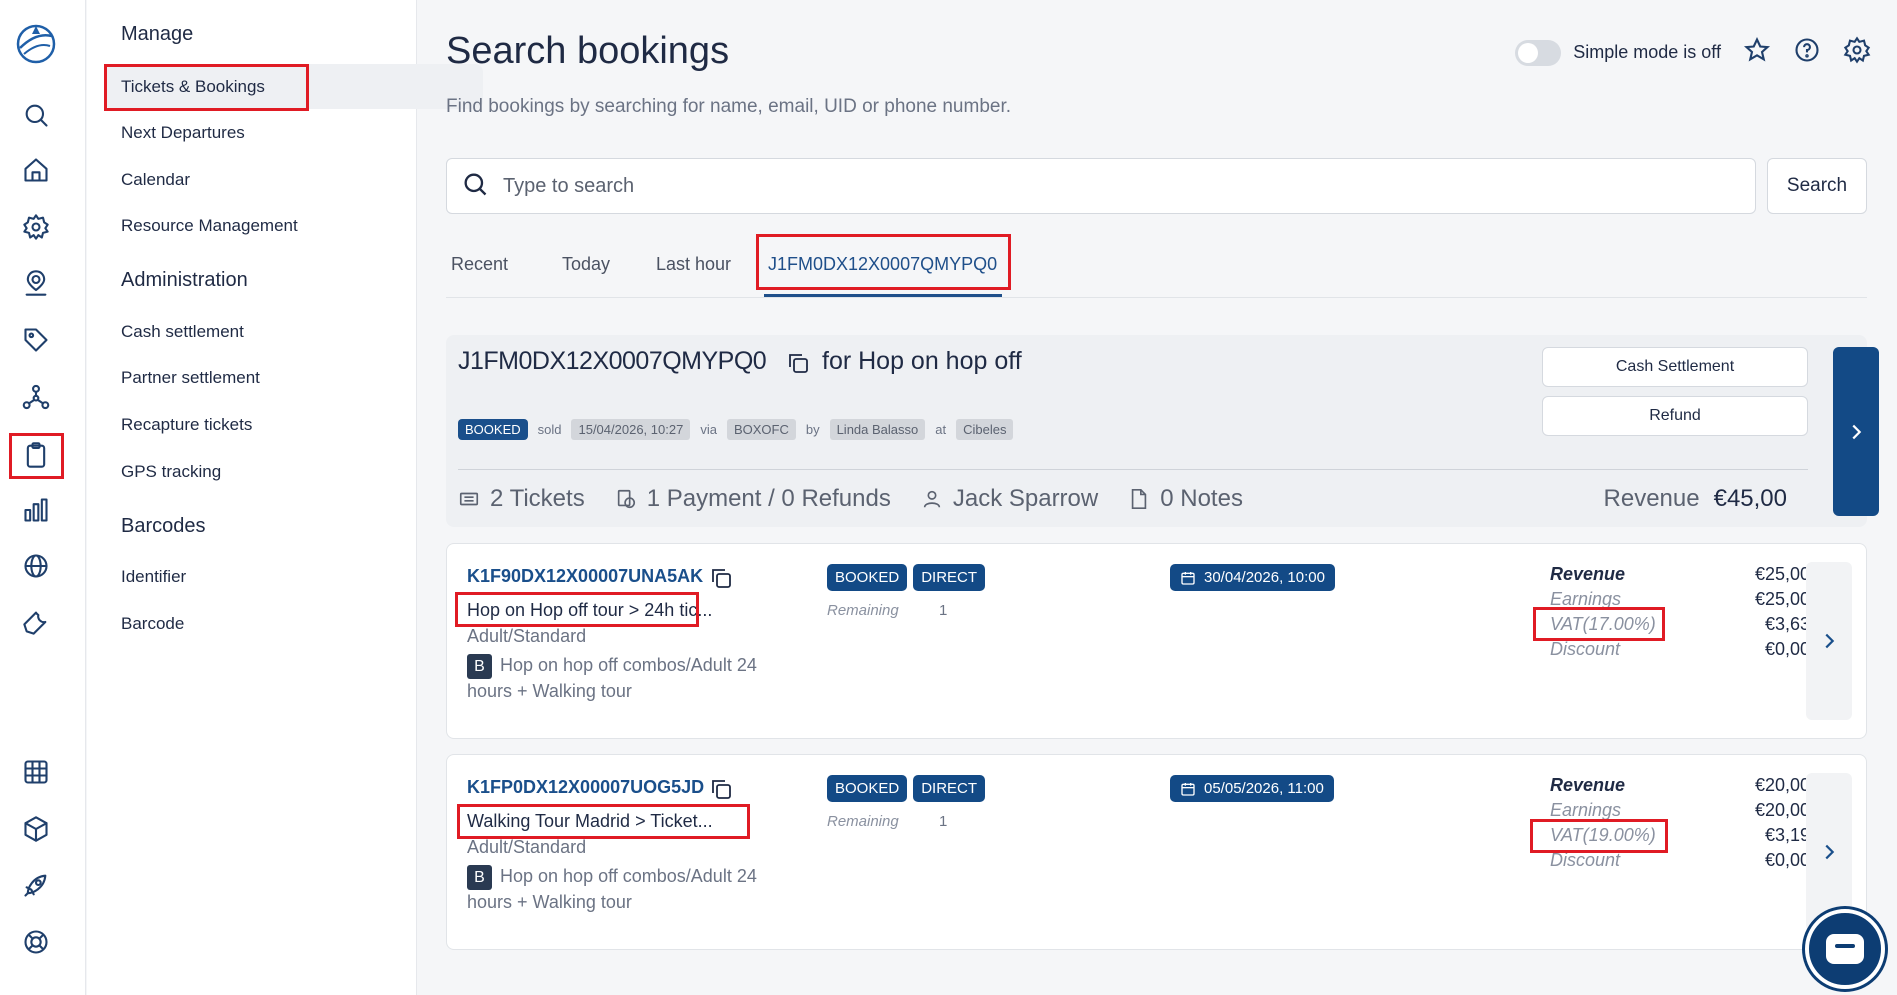 This screenshot has width=1897, height=995. Describe the element at coordinates (155, 180) in the screenshot. I see `subnav-item-calendar: Calendar` at that location.